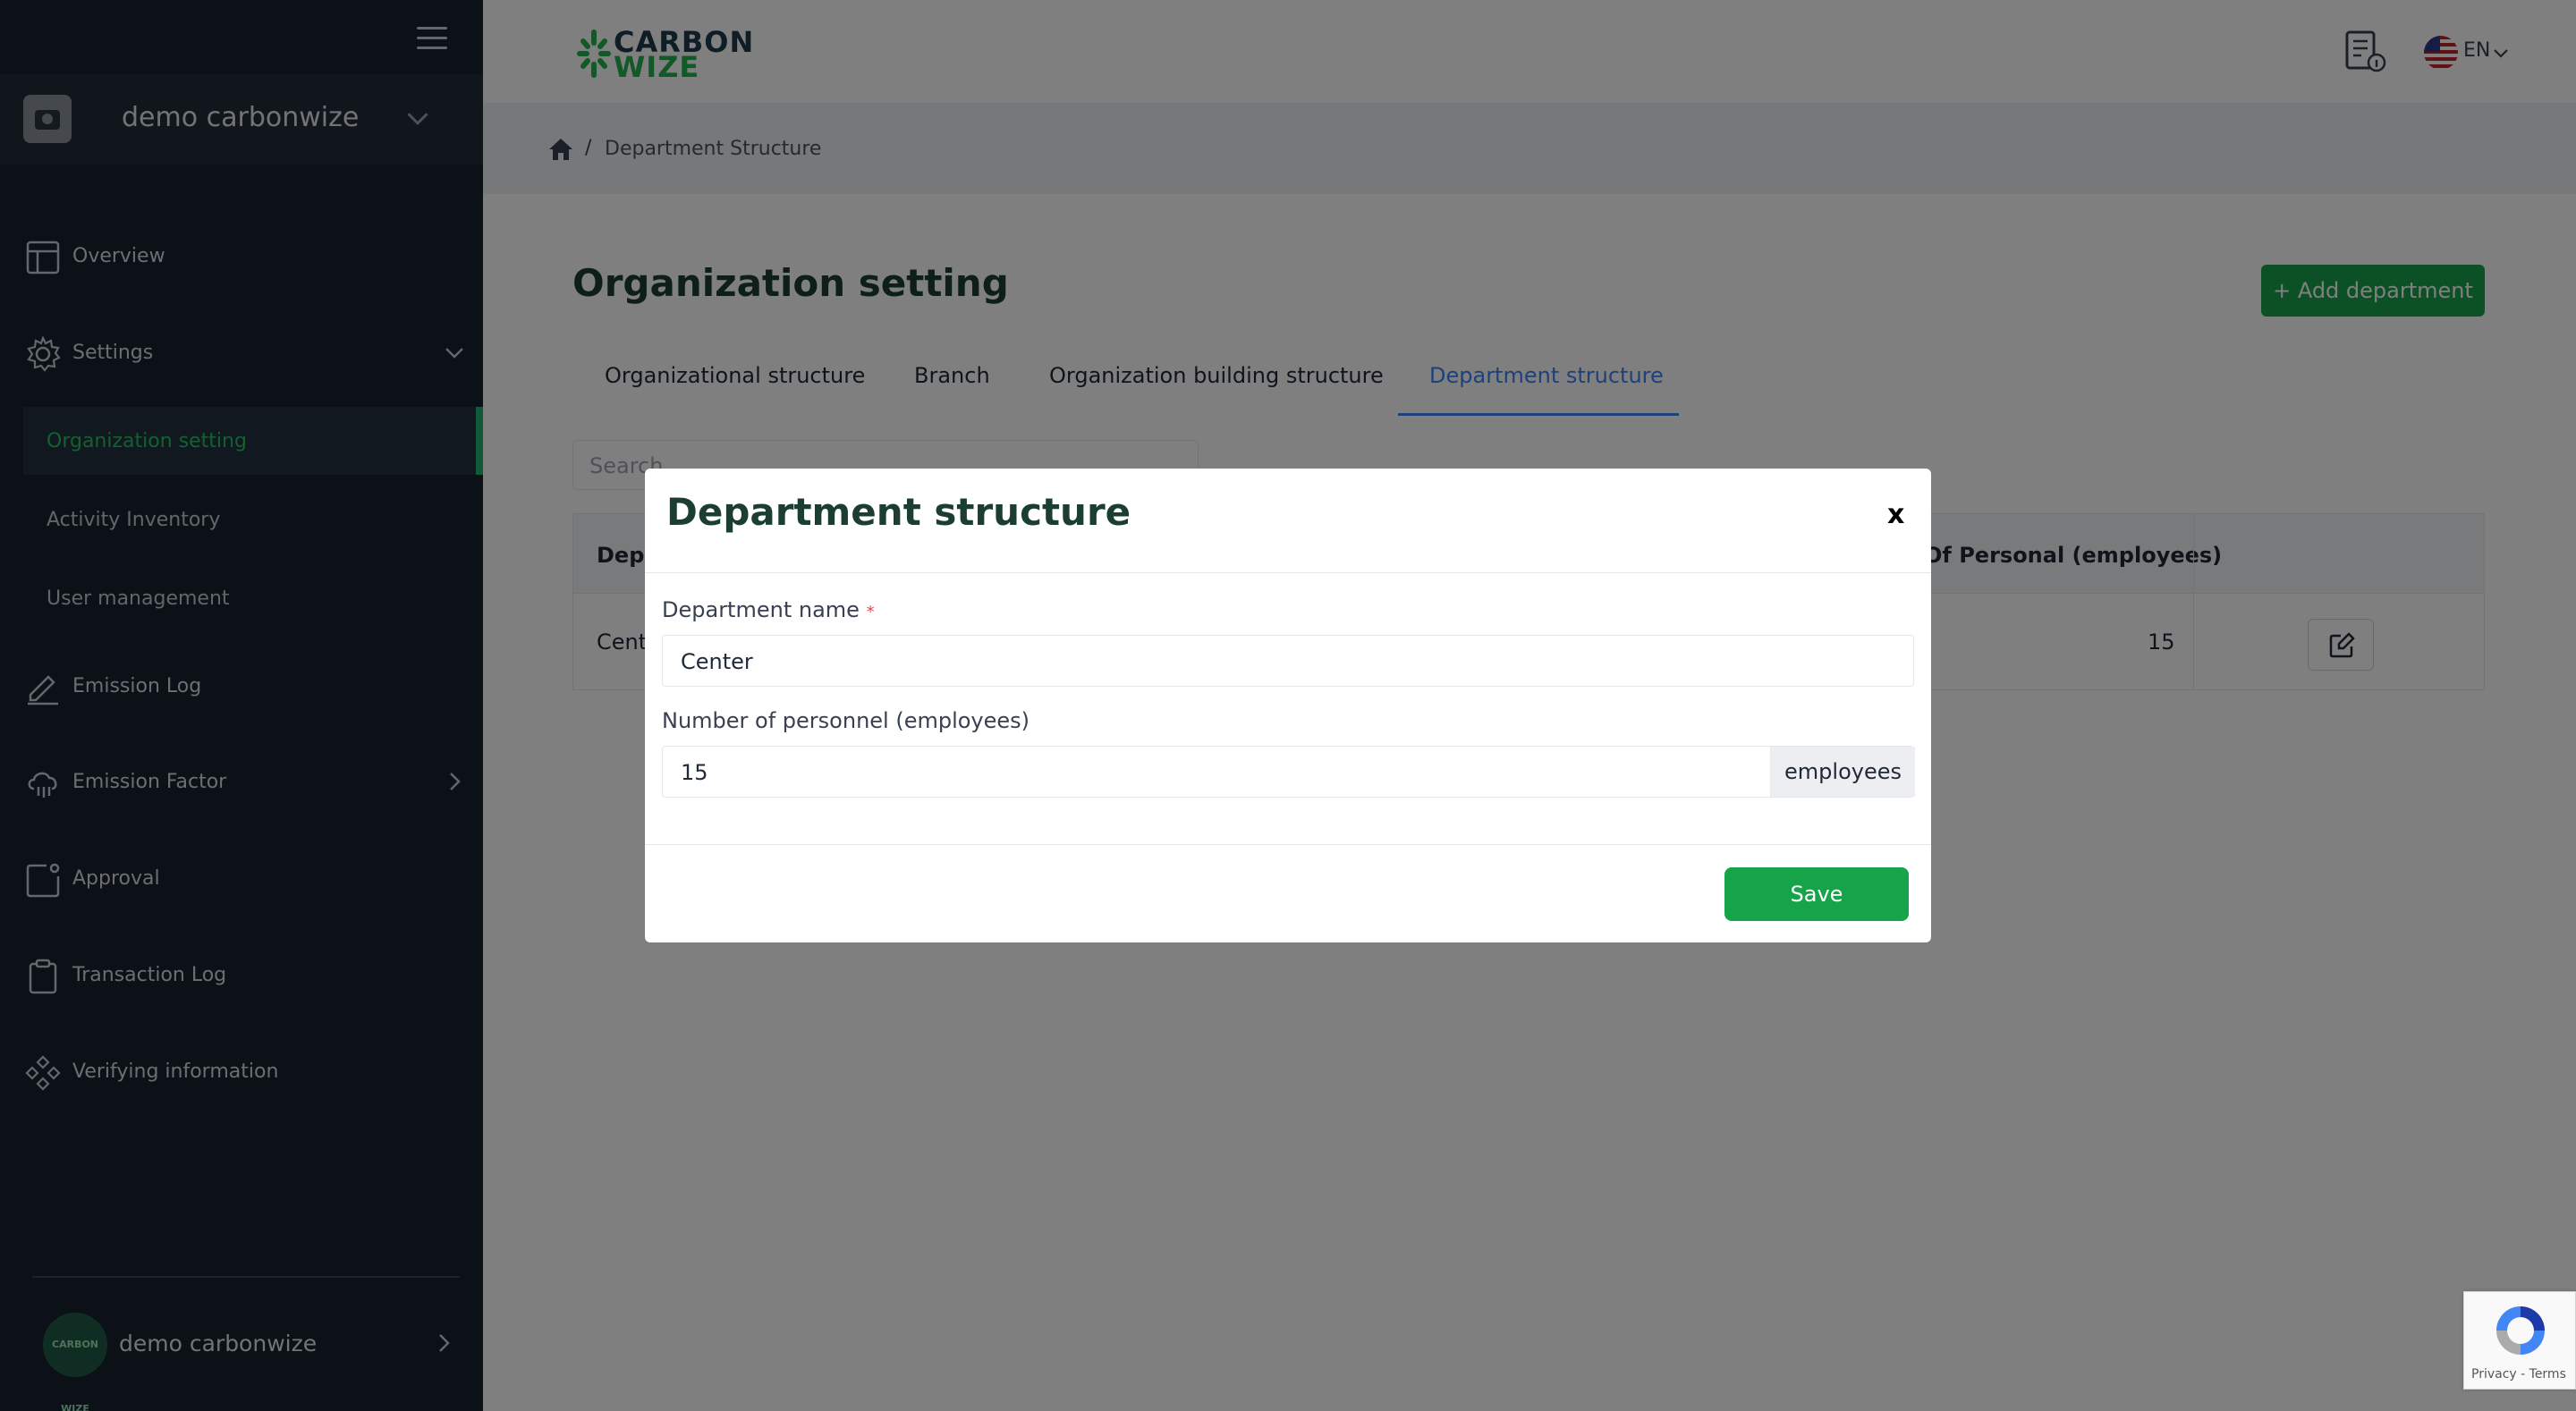 This screenshot has height=1411, width=2576. Describe the element at coordinates (846, 720) in the screenshot. I see `personnel-label: Number of personnel (employees)` at that location.